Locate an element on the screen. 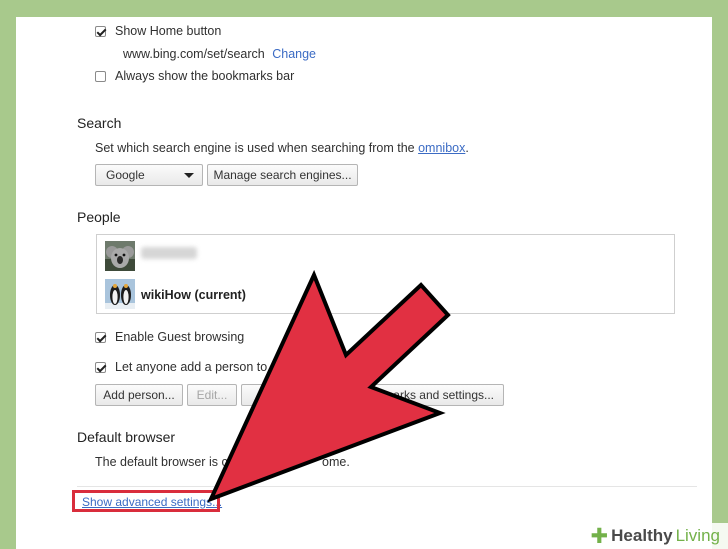 The image size is (728, 549). watermark: ✚ Healthy Living is located at coordinates (657, 536).